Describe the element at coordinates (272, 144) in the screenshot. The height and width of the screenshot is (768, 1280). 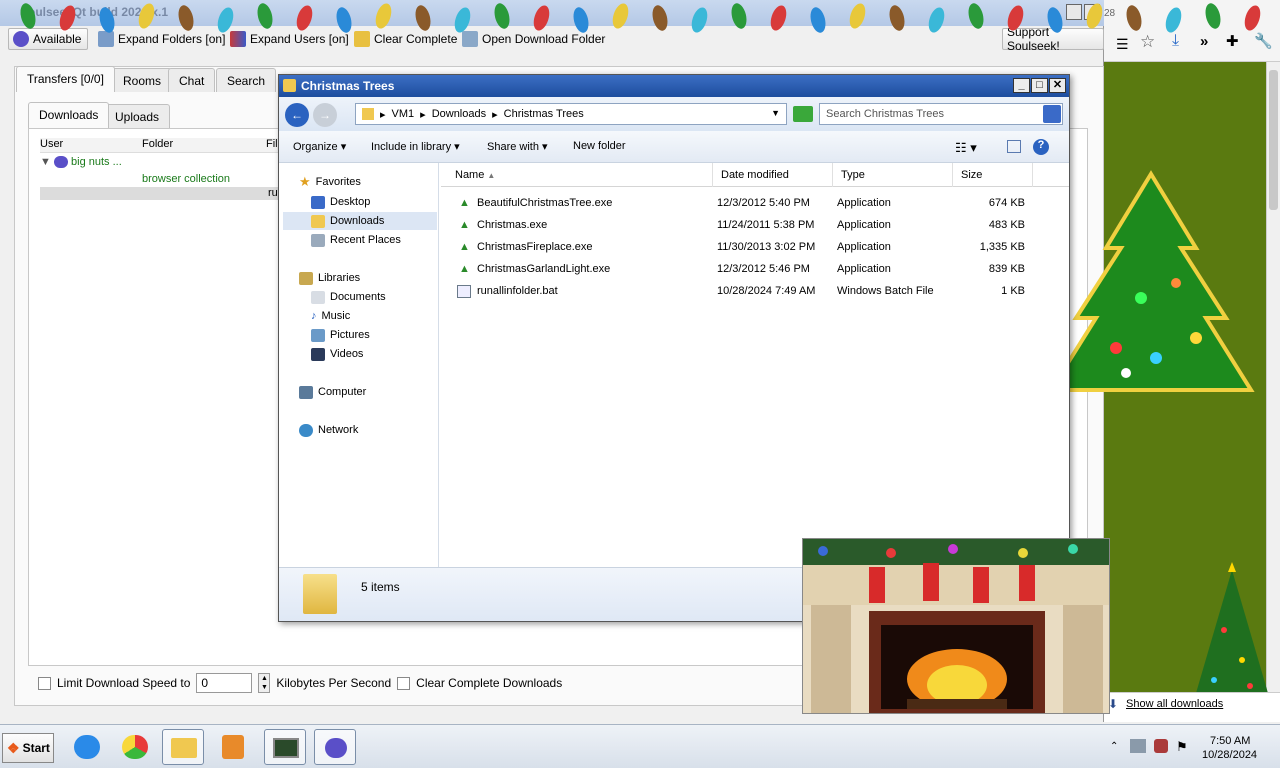
I see `column-file: Fil` at that location.